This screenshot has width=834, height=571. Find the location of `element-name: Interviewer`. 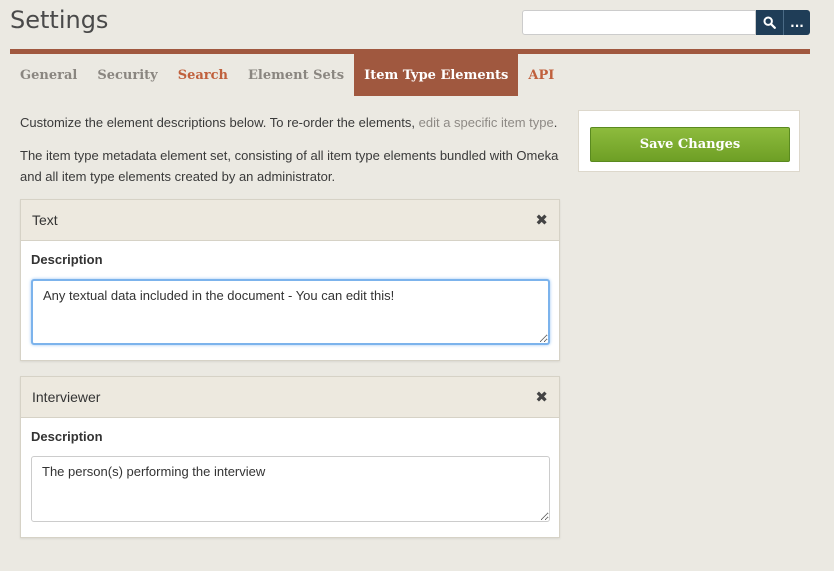

element-name: Interviewer is located at coordinates (66, 397).